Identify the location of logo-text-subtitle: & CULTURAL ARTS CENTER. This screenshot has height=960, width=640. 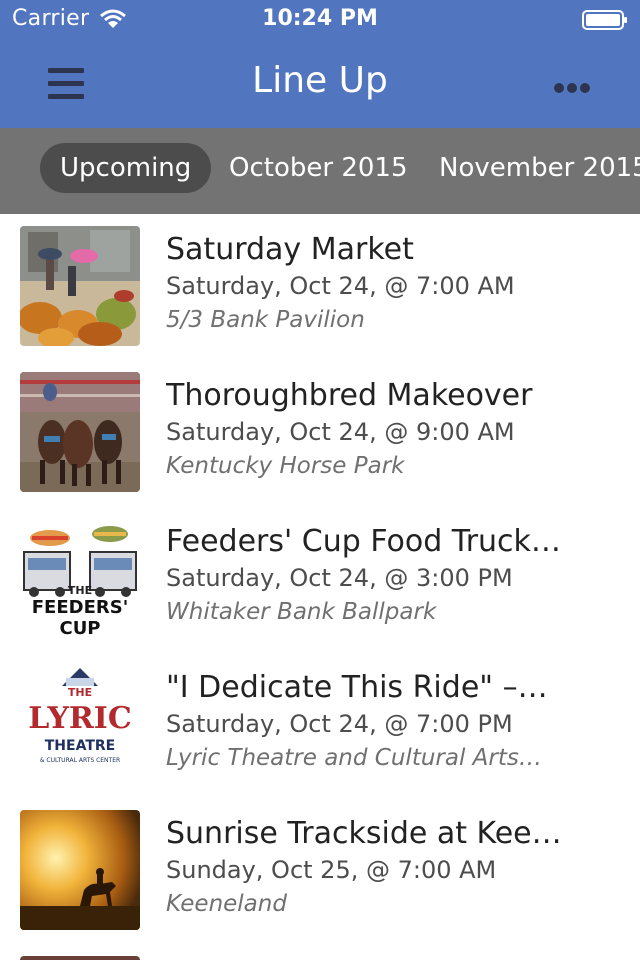
(80, 760).